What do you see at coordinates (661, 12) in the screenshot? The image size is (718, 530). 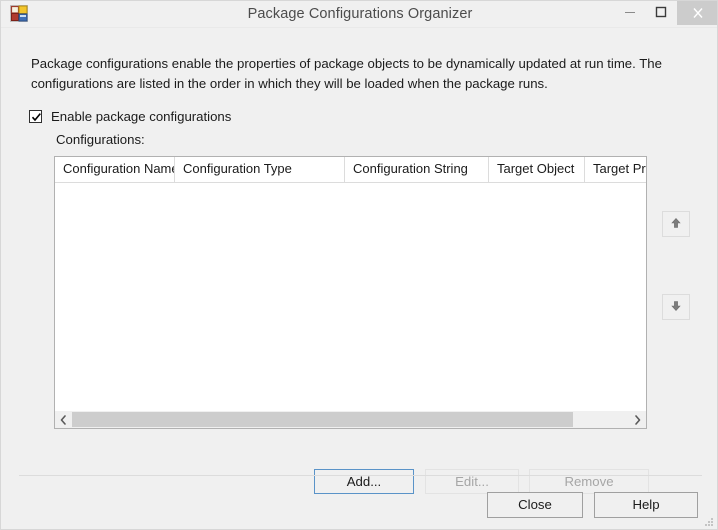 I see `maximize-icon` at bounding box center [661, 12].